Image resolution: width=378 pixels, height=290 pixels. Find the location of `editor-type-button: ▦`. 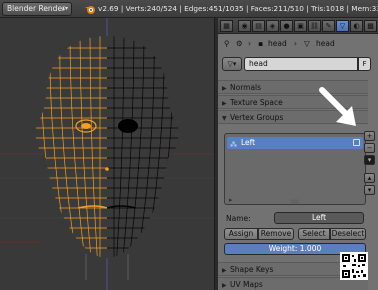

editor-type-button: ▦ is located at coordinates (226, 26).